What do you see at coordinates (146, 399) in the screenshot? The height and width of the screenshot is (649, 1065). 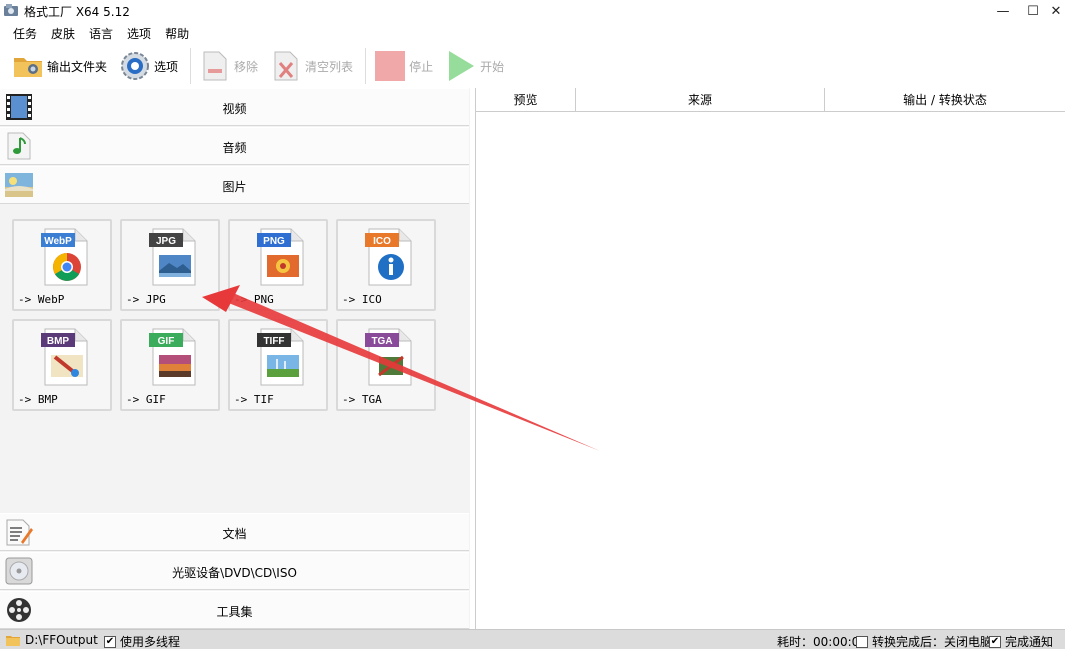 I see `format-label: -> GIF` at bounding box center [146, 399].